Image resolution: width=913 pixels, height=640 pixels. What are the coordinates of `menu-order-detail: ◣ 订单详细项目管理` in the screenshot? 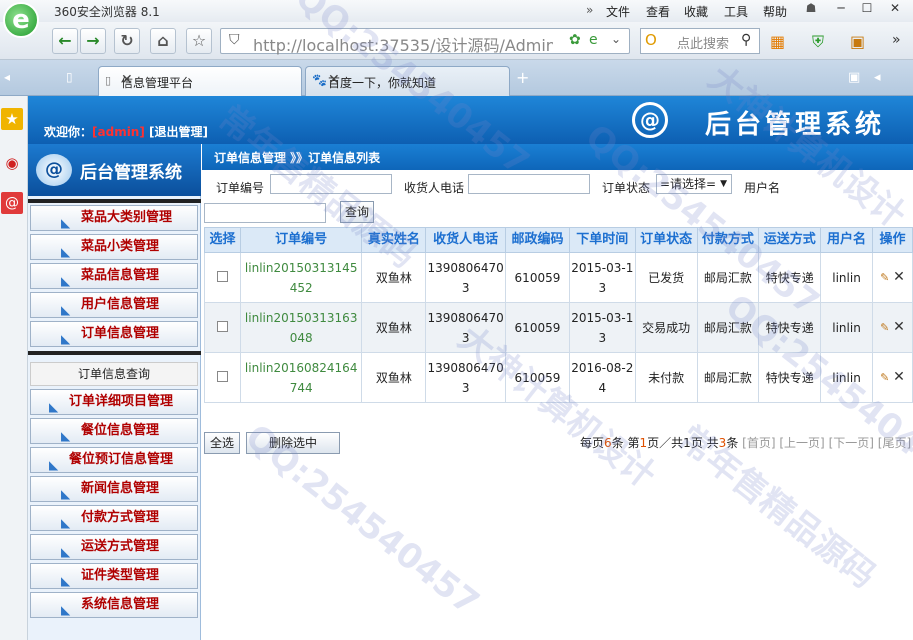 It's located at (114, 402).